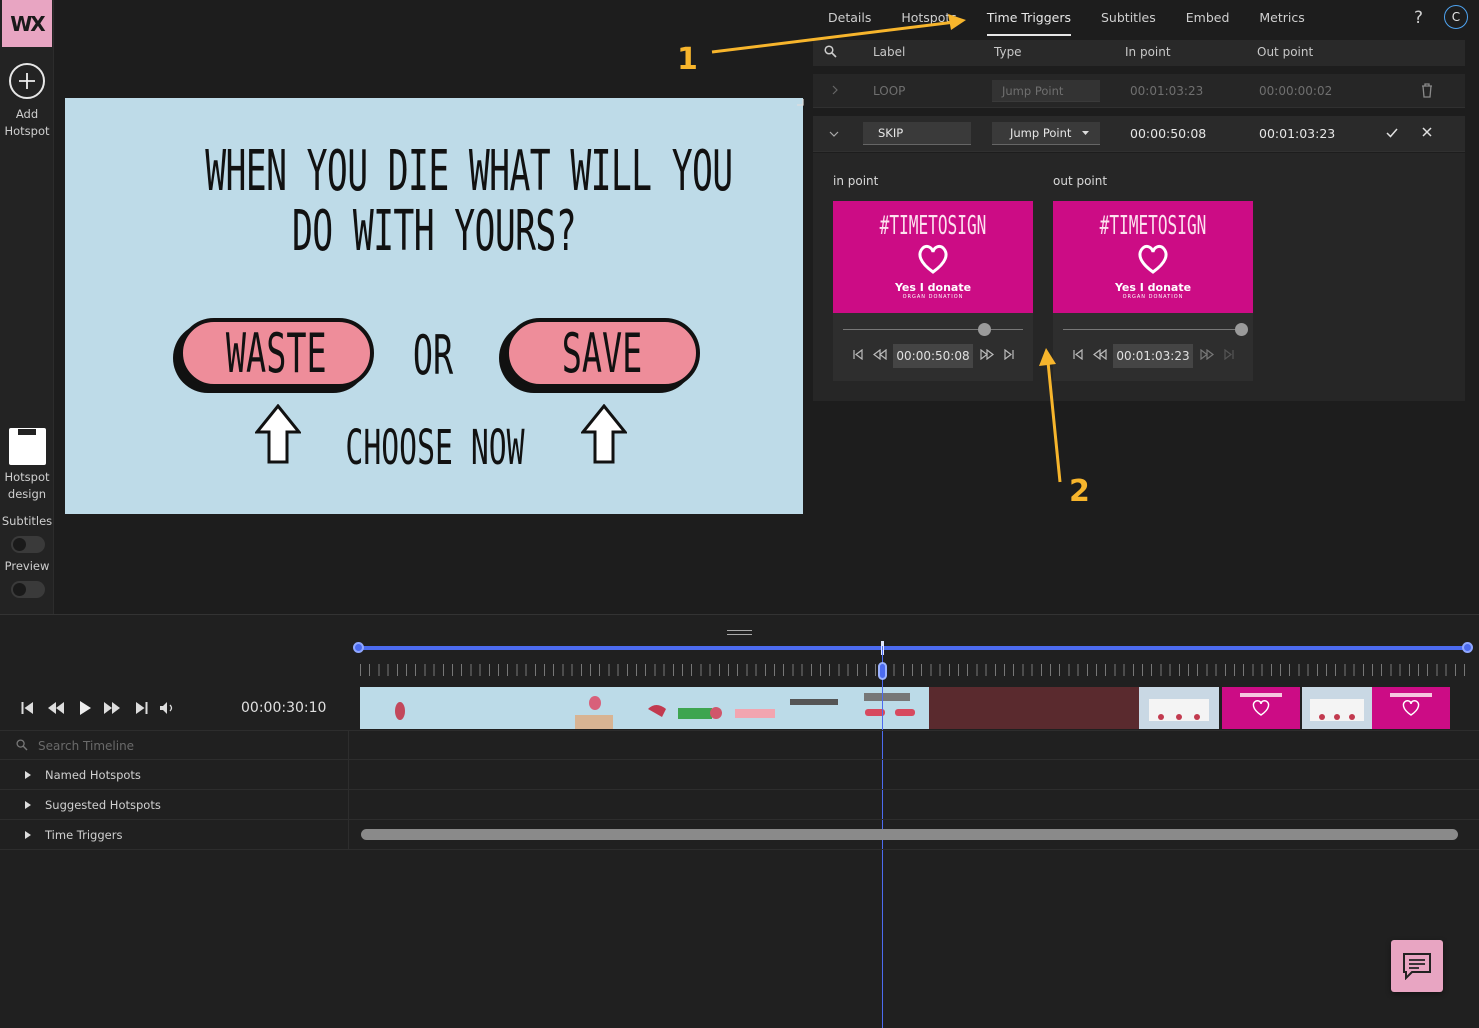 Image resolution: width=1479 pixels, height=1028 pixels. I want to click on timeline-group-header: Named Hotspots, so click(174, 775).